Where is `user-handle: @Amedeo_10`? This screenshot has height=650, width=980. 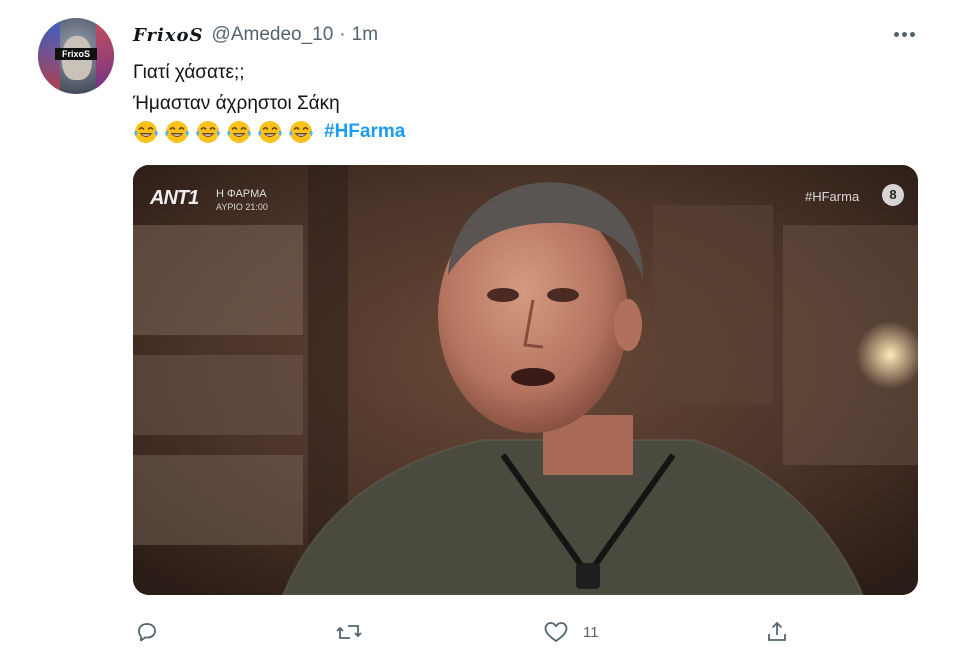
user-handle: @Amedeo_10 is located at coordinates (273, 35).